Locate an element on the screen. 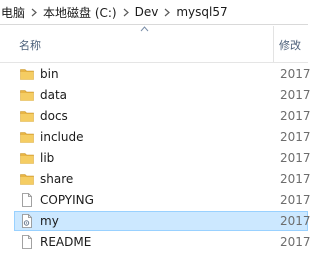 The height and width of the screenshot is (260, 320). file-name: lib is located at coordinates (47, 158).